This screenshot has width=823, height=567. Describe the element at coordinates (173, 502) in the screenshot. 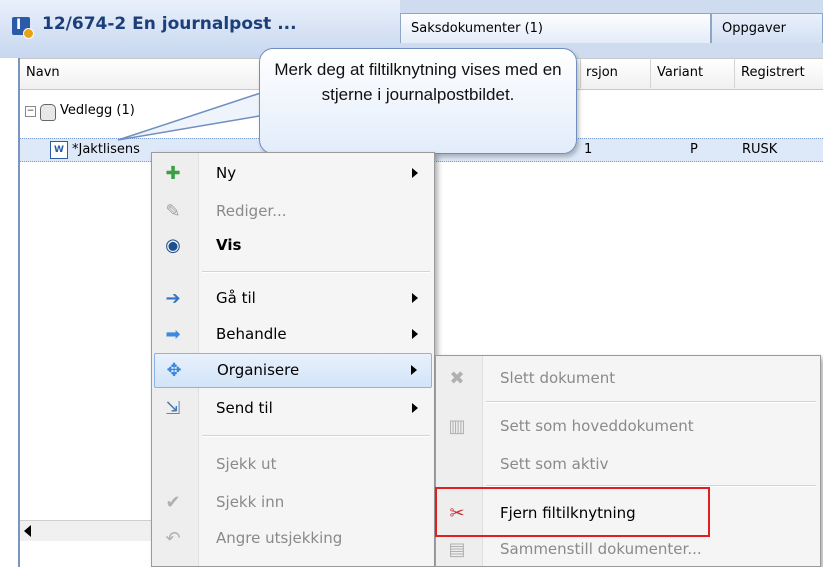

I see `checkmark-icon: ✔` at that location.